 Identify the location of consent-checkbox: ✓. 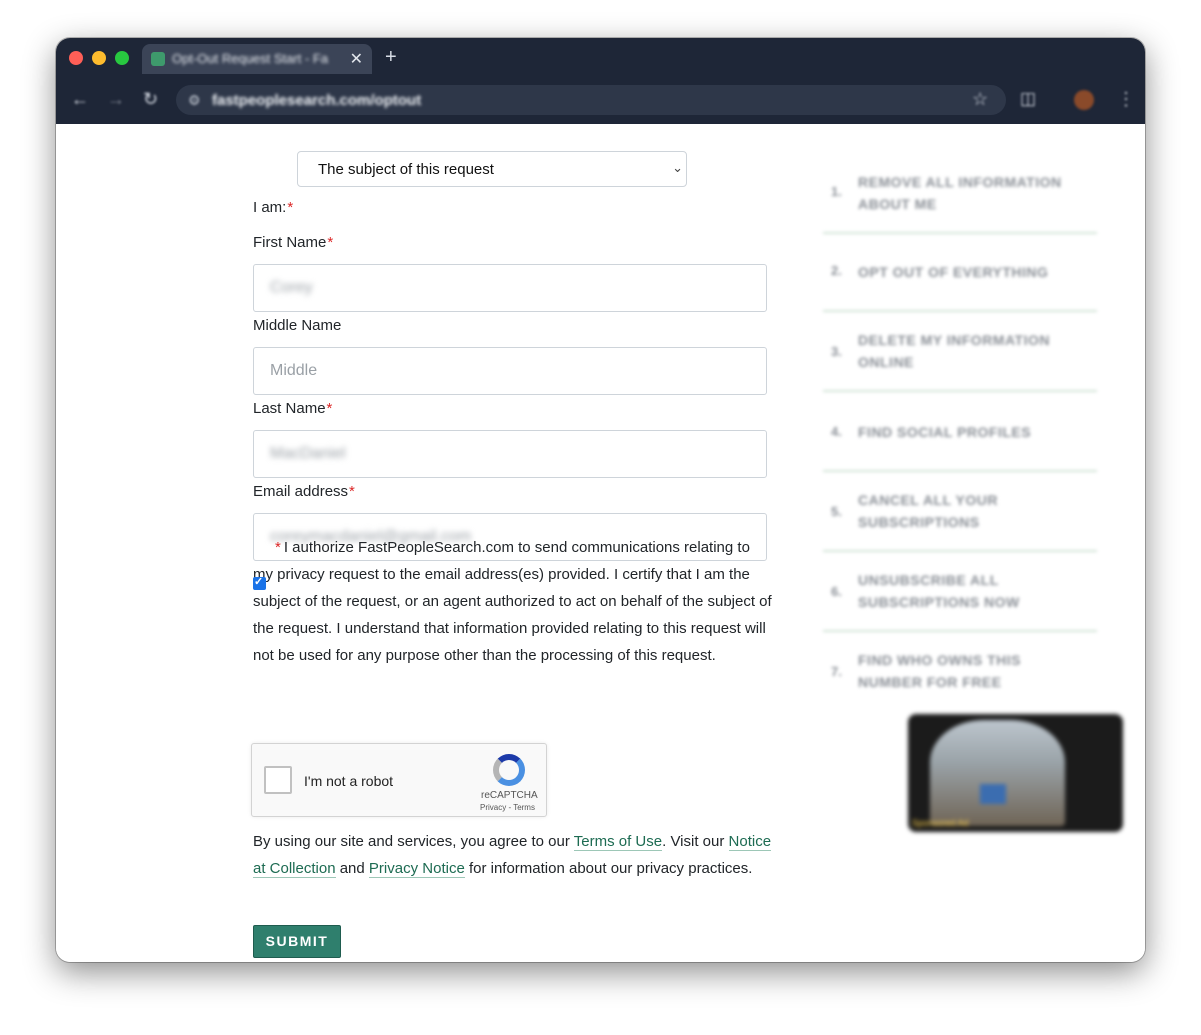
(259, 583).